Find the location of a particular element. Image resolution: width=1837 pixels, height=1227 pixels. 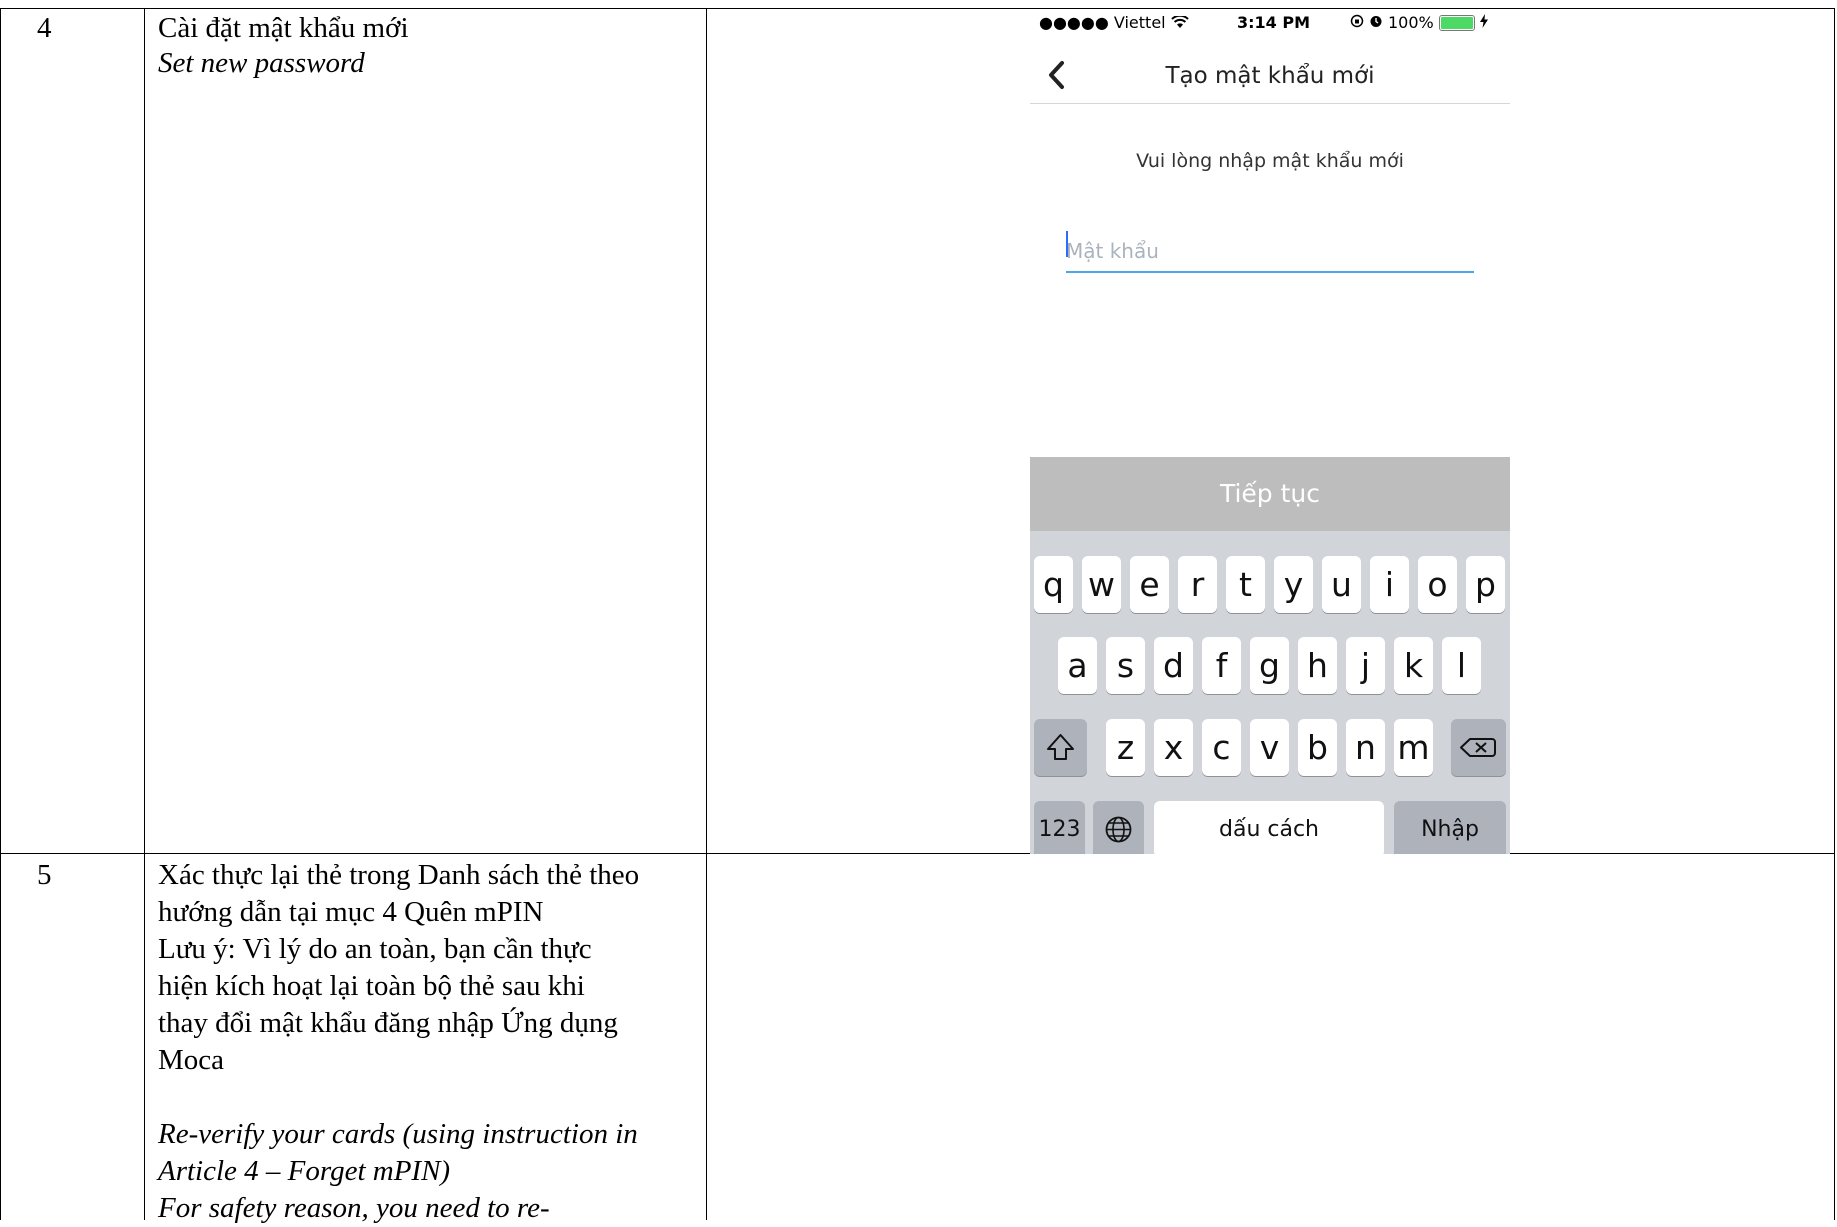

status-bar: ●●●●● Viettel 3:14 PM 100% is located at coordinates (1270, 22).